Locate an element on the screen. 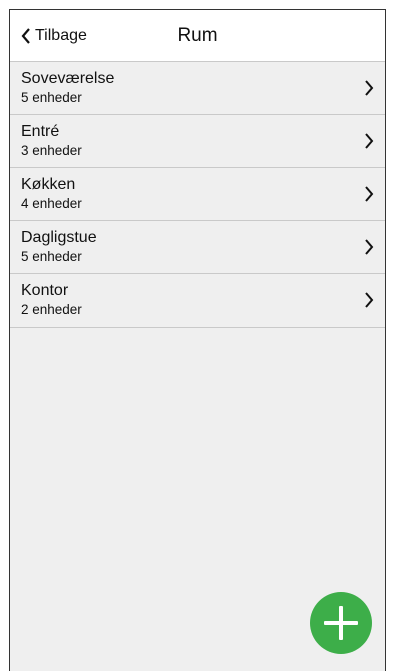 The height and width of the screenshot is (671, 397). room-row-dagligstue: Dagligstue 5 enheder is located at coordinates (197, 246).